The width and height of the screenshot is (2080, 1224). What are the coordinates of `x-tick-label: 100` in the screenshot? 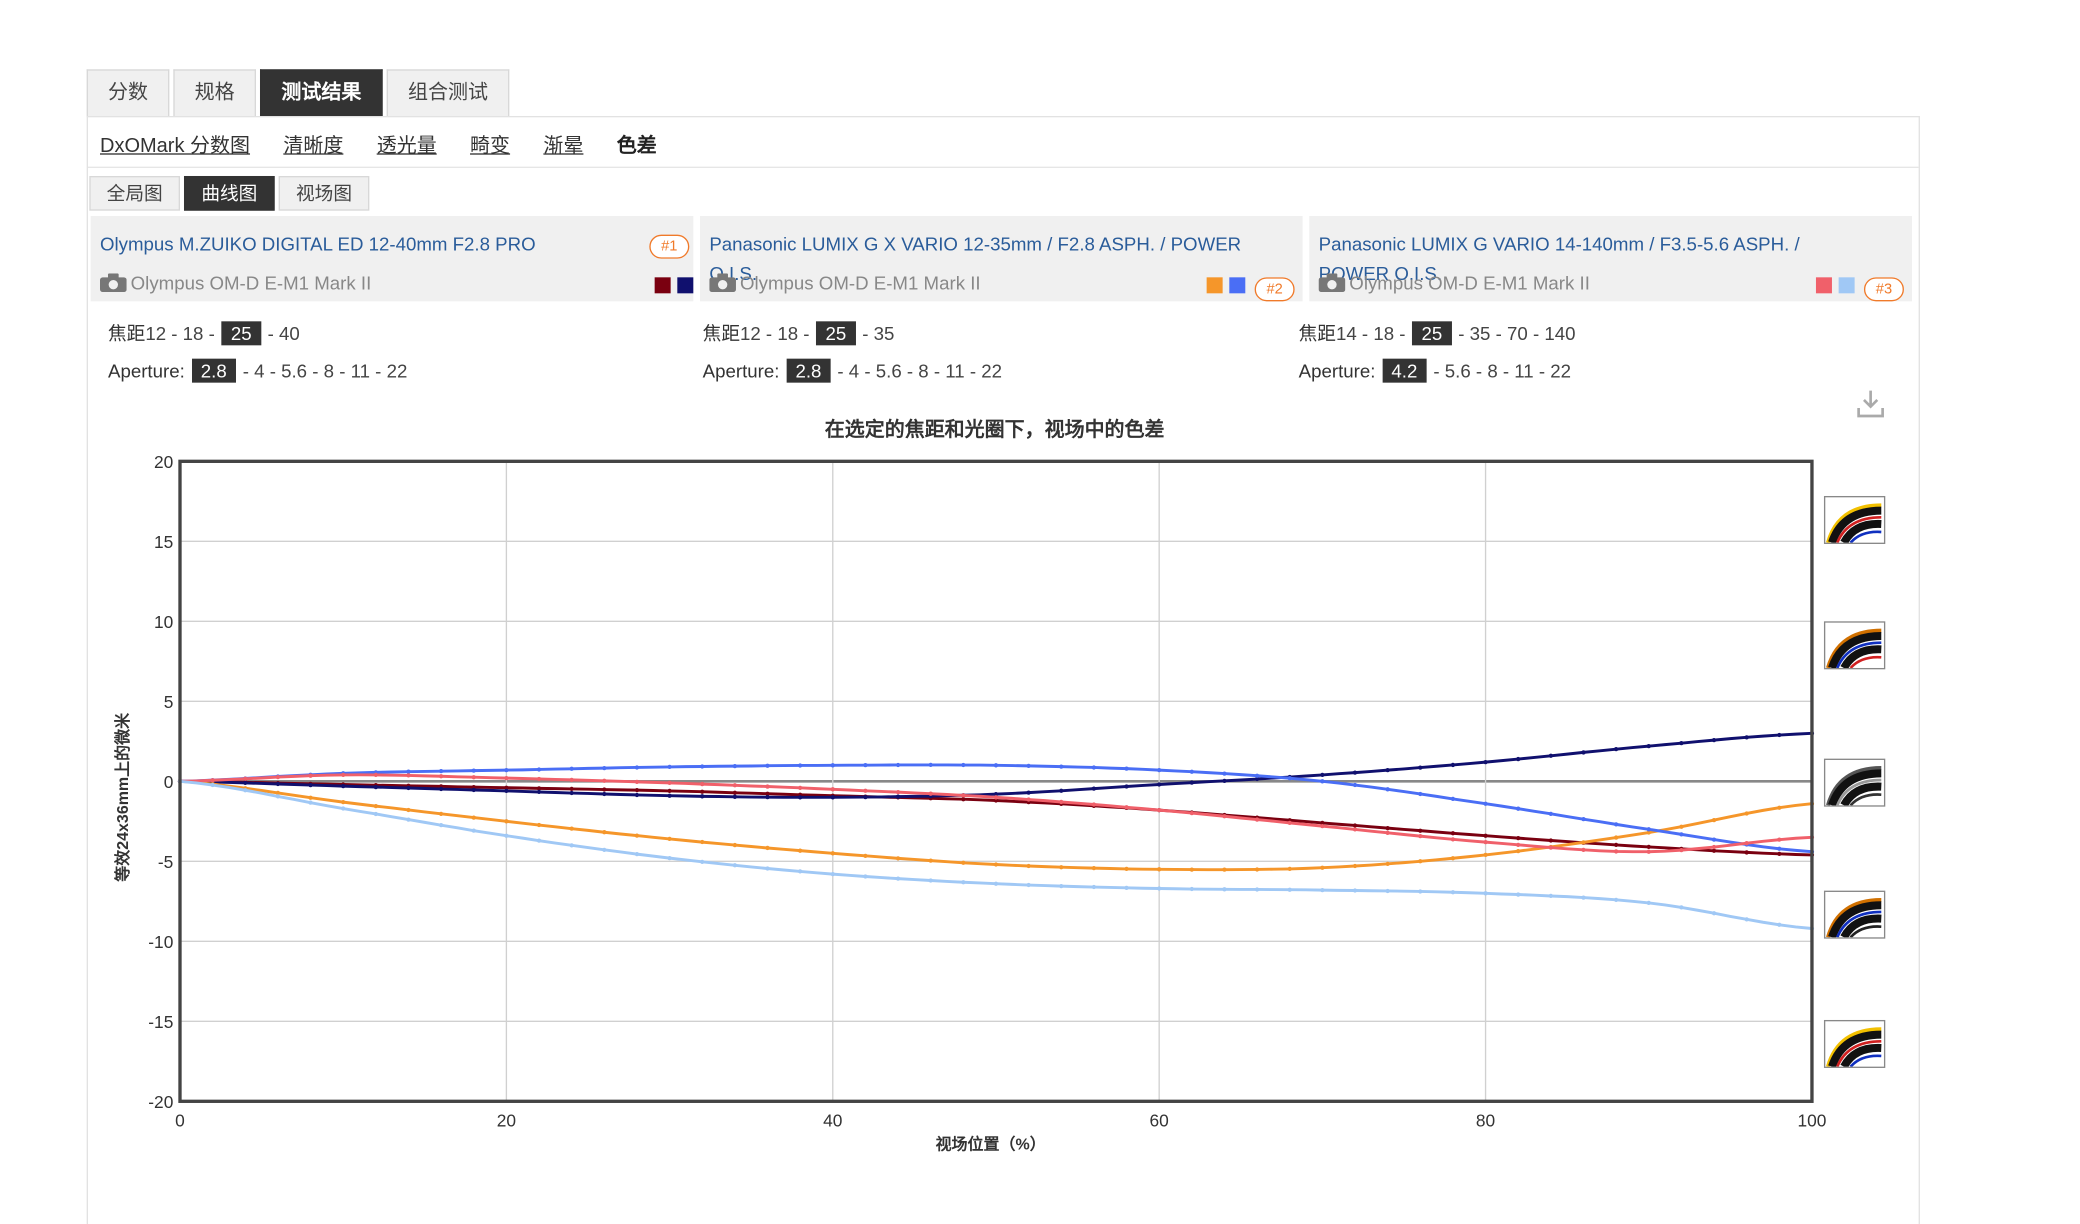 It's located at (1811, 1121).